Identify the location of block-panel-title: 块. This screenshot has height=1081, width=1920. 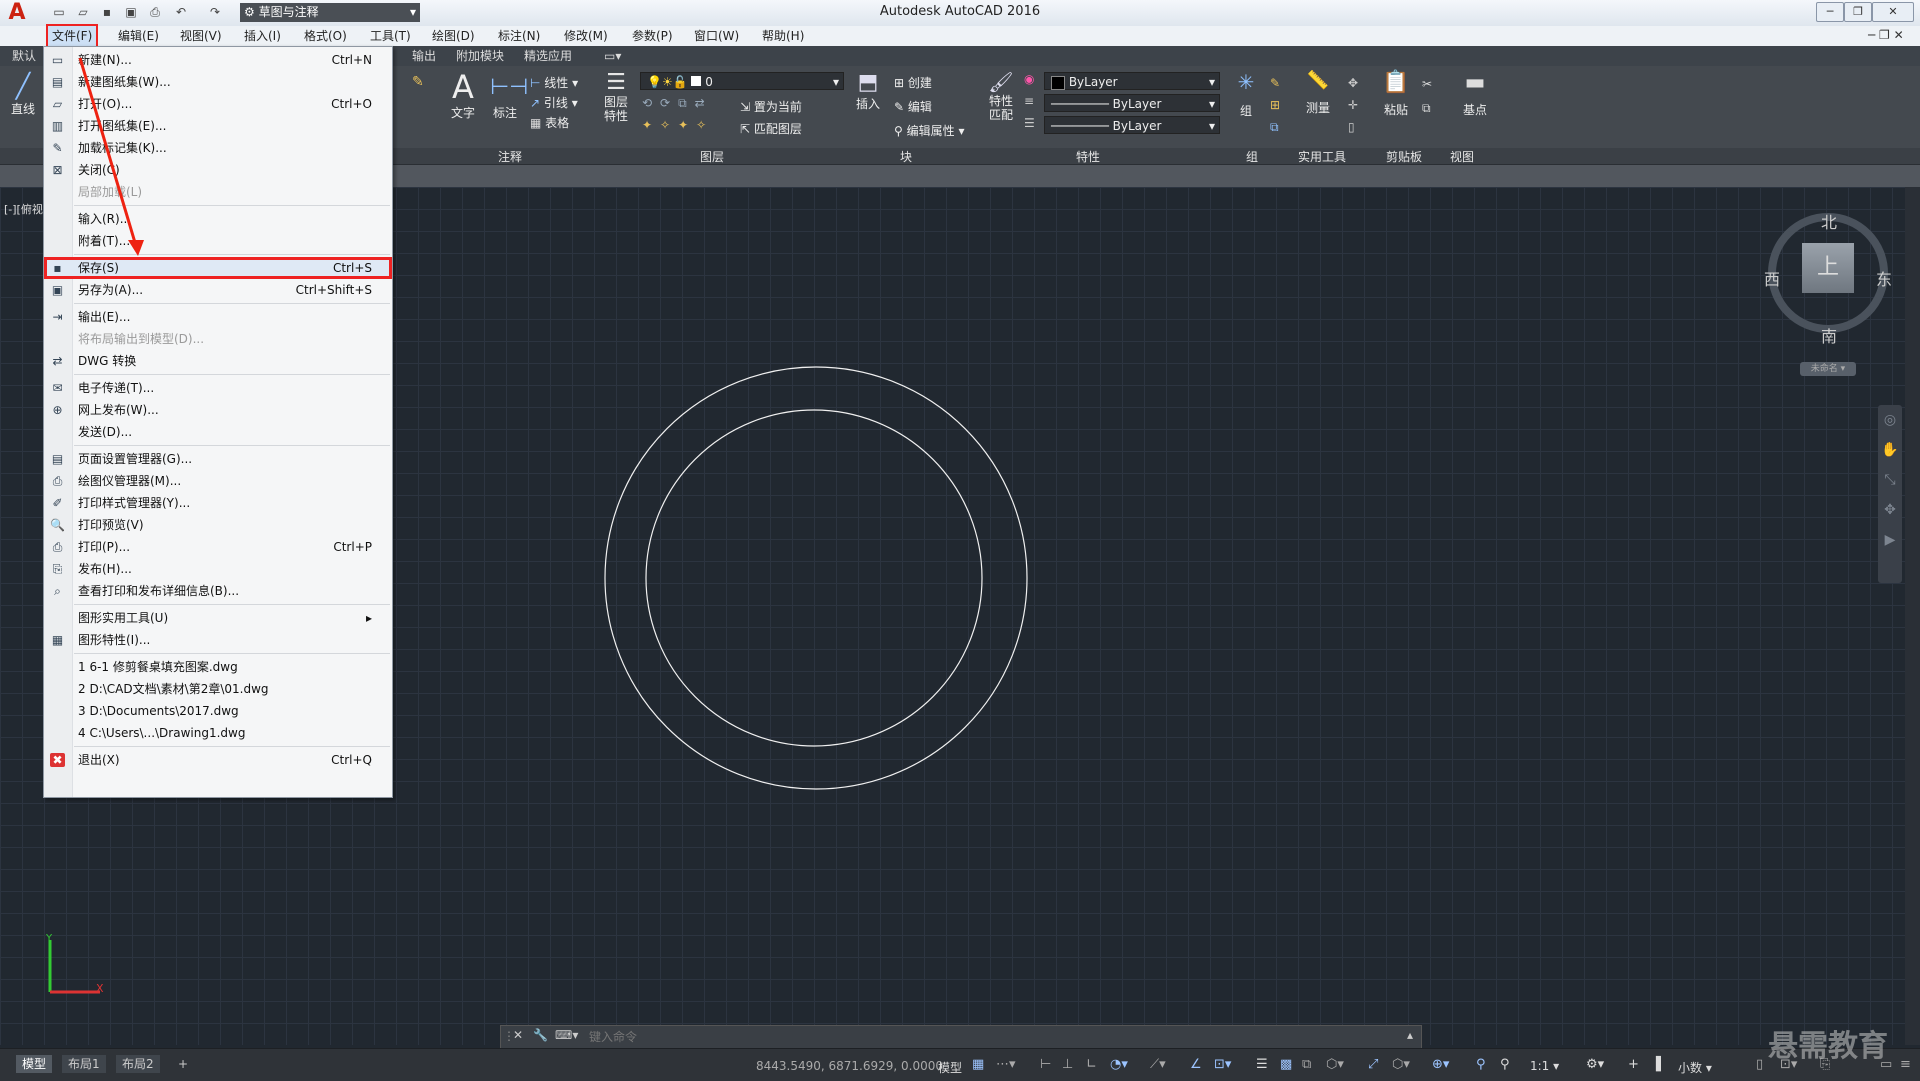
(906, 156).